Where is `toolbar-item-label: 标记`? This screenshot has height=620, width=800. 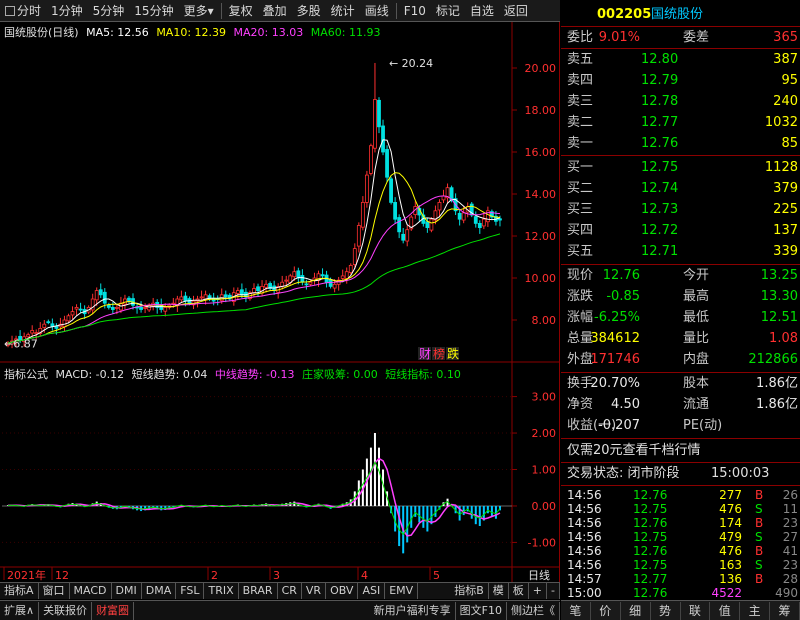 toolbar-item-label: 标记 is located at coordinates (447, 10).